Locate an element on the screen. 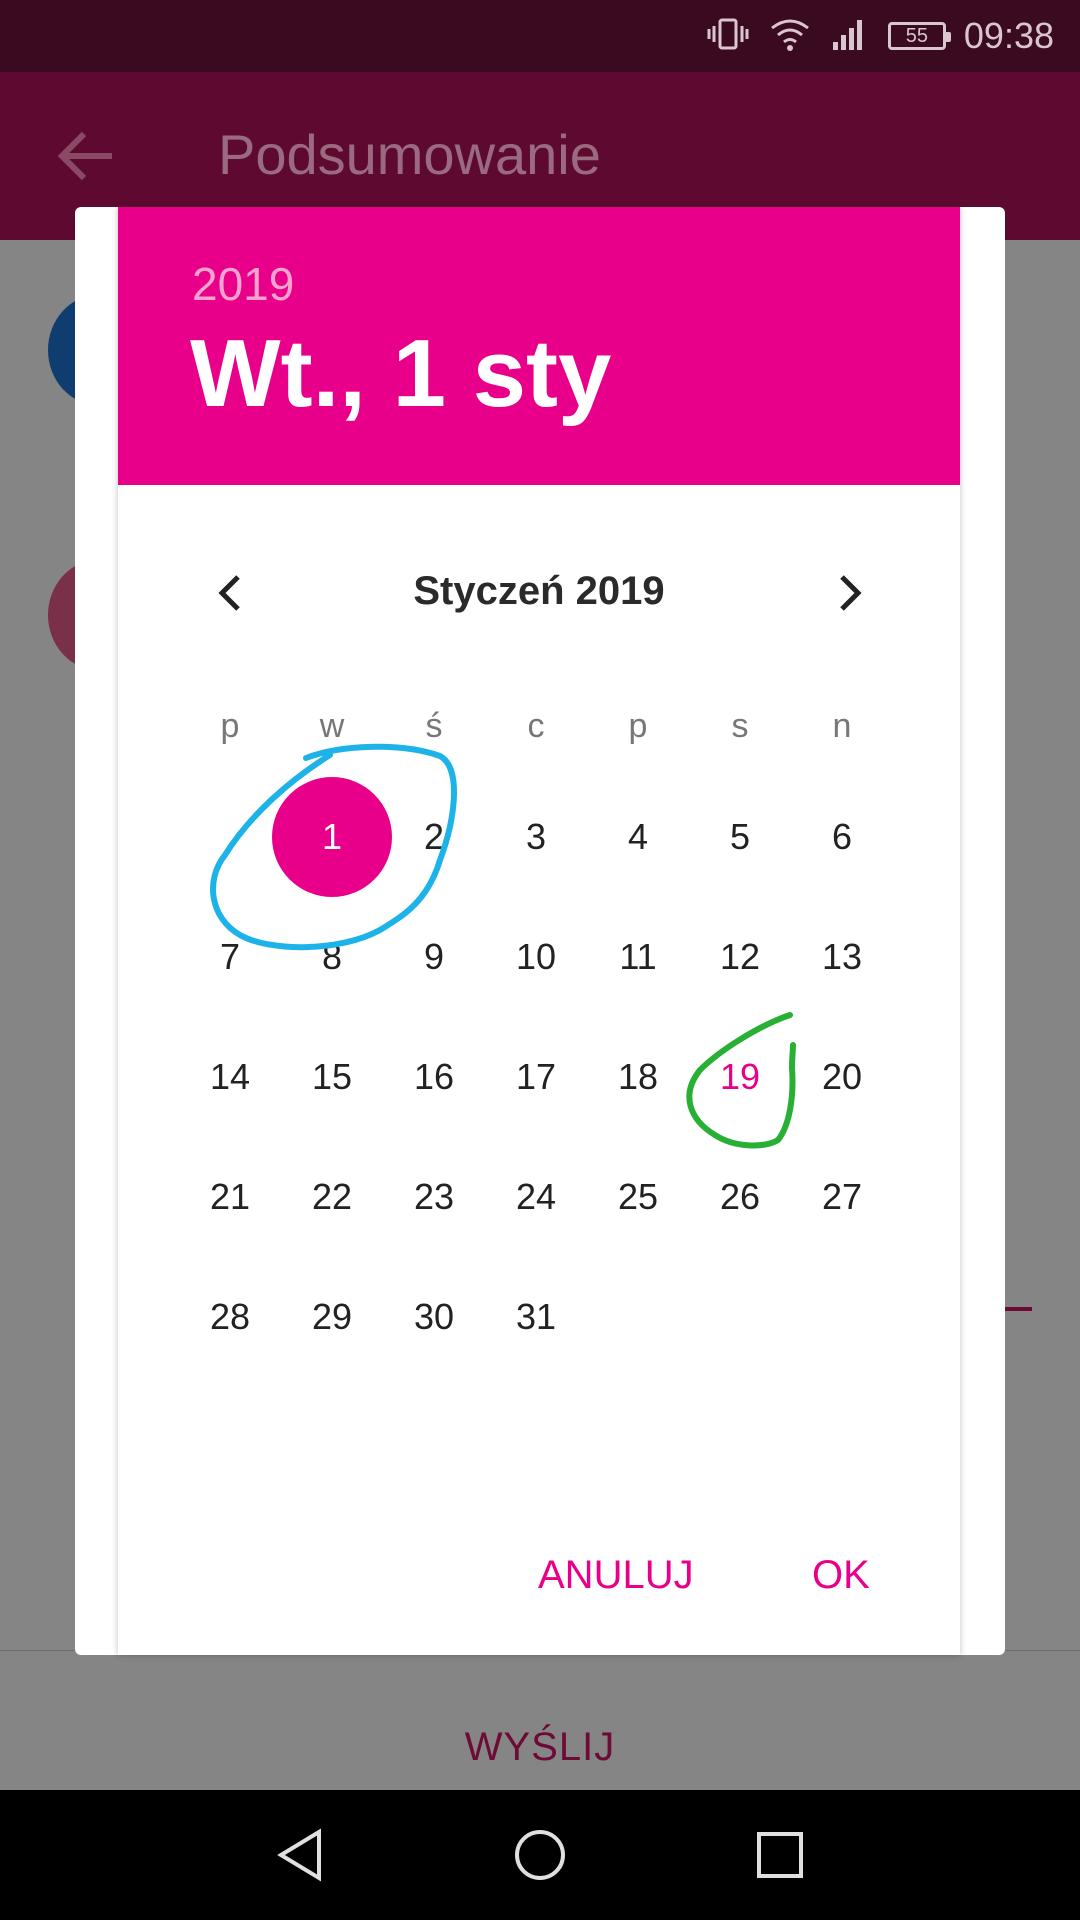  home-nav-icon is located at coordinates (540, 1855).